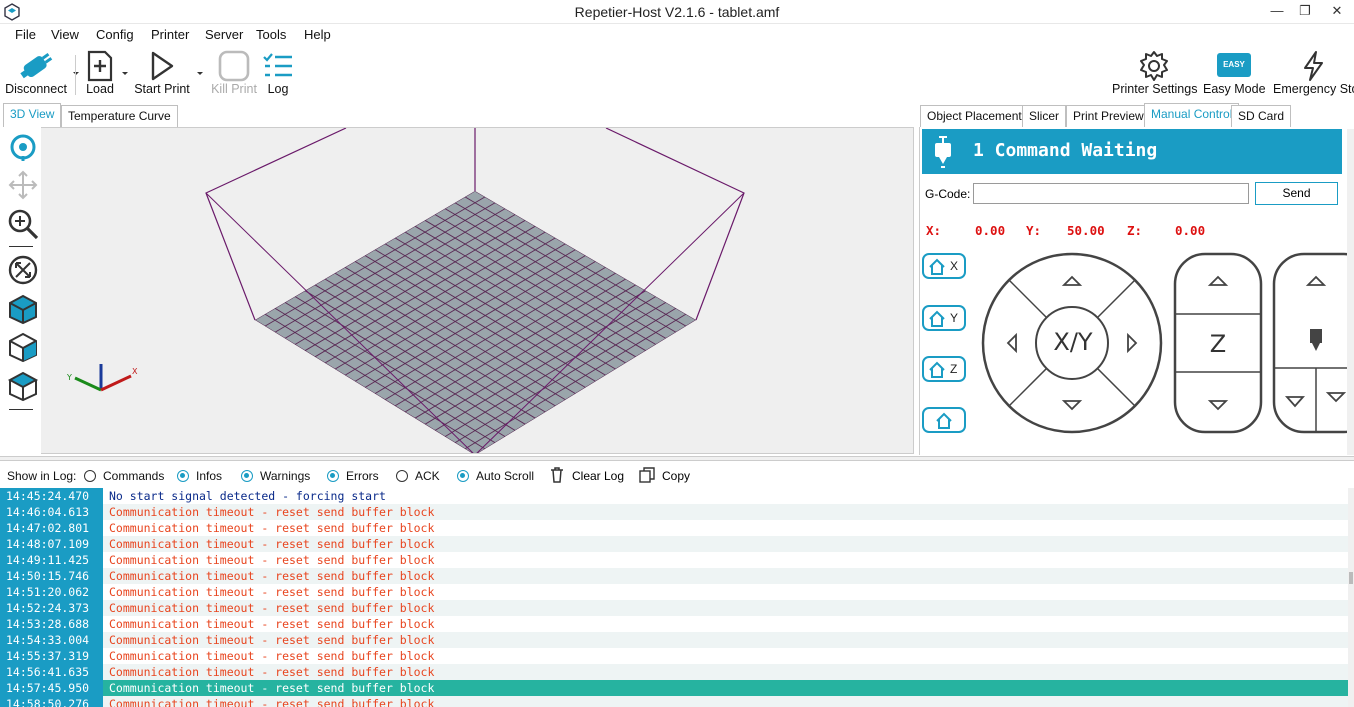  What do you see at coordinates (1337, 11) in the screenshot?
I see `close-button: ✕` at bounding box center [1337, 11].